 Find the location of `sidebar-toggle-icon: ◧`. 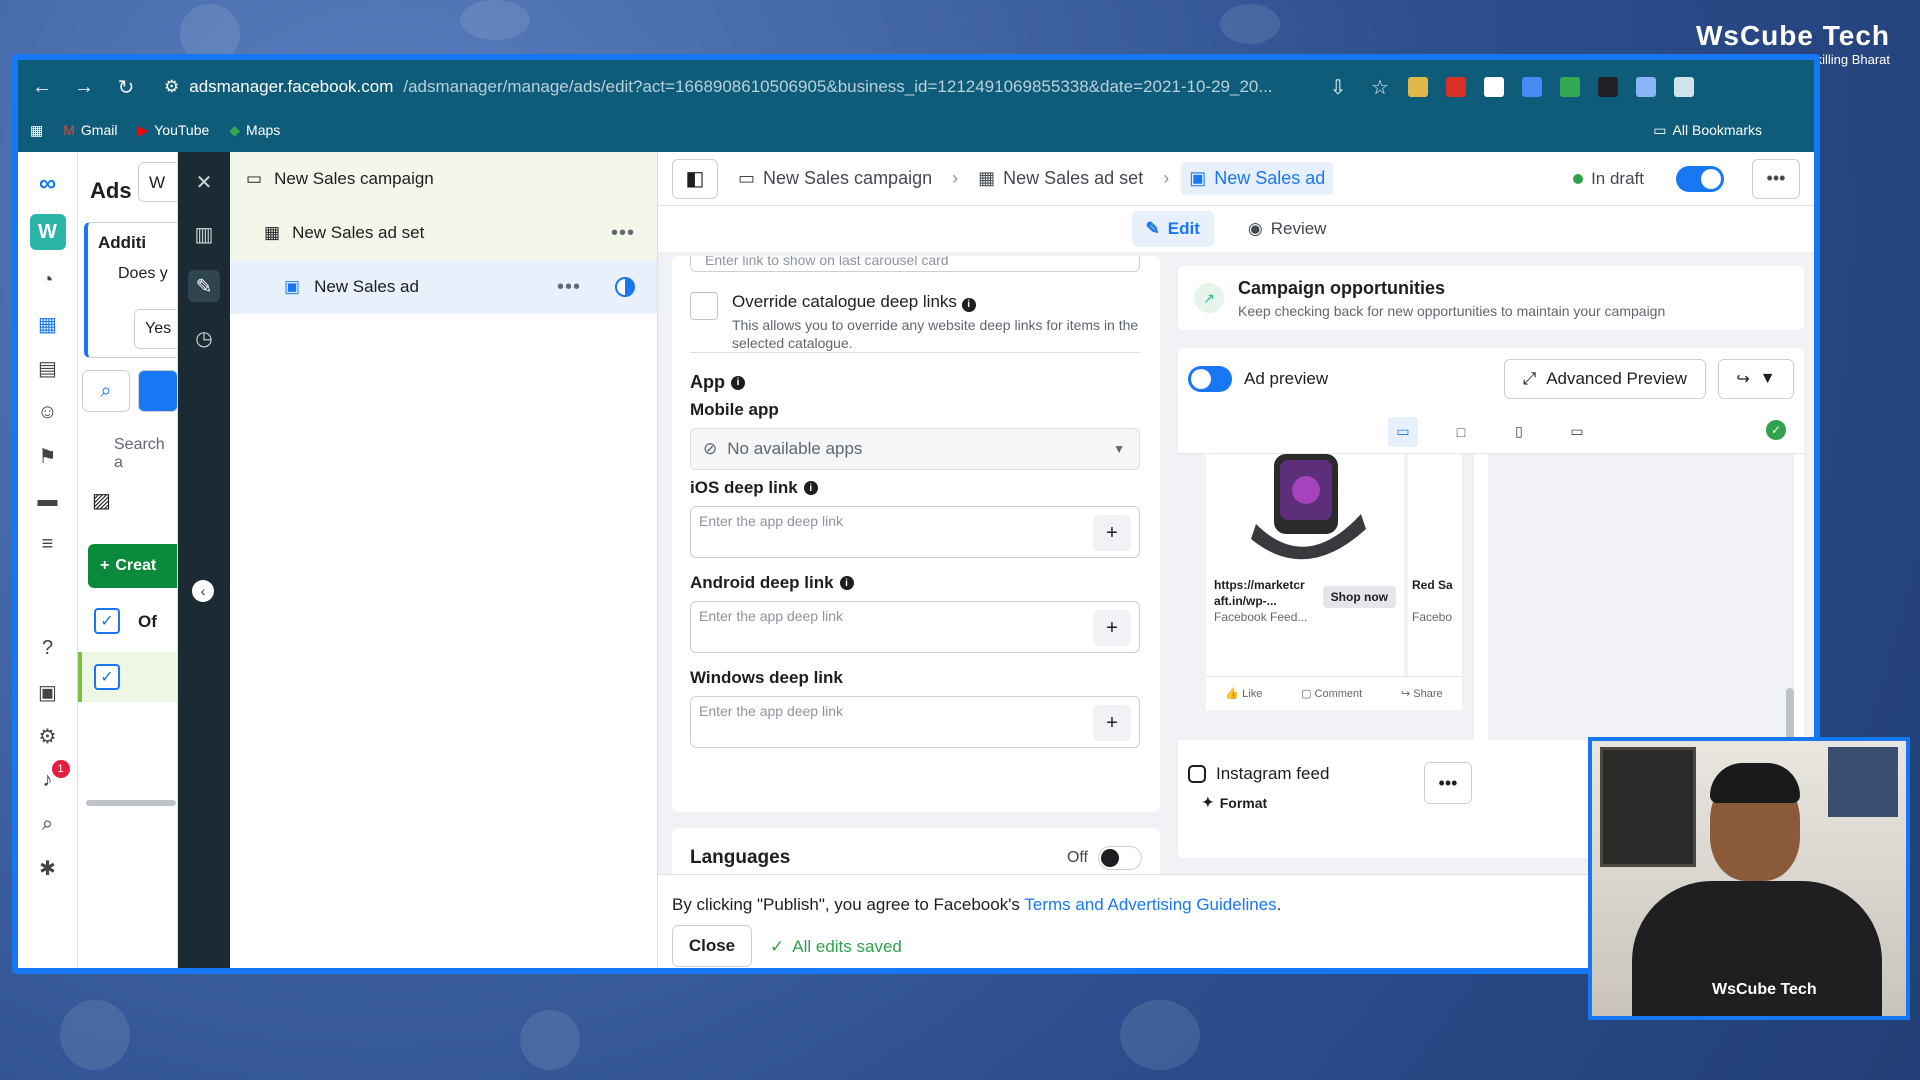

sidebar-toggle-icon: ◧ is located at coordinates (695, 178).